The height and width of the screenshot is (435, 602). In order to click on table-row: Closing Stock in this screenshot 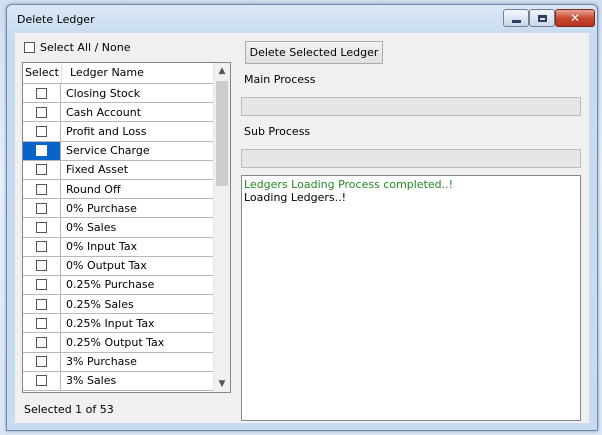, I will do `click(118, 94)`.